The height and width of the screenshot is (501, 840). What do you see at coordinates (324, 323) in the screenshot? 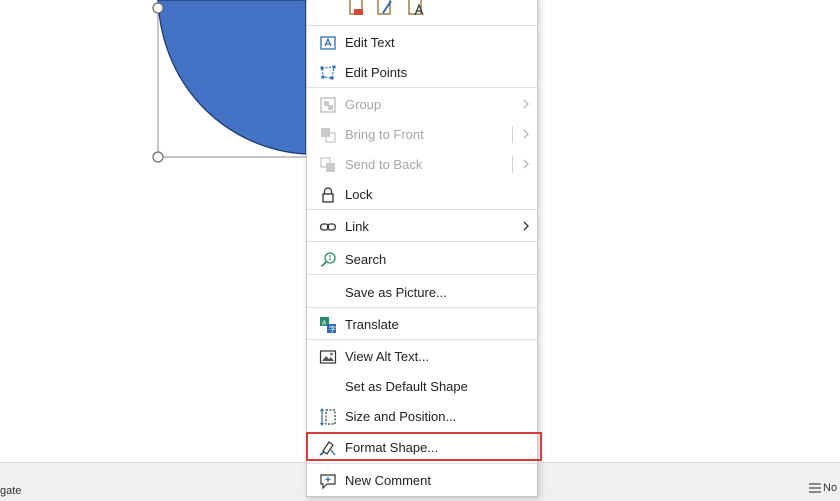
I see `svg-text: a` at bounding box center [324, 323].